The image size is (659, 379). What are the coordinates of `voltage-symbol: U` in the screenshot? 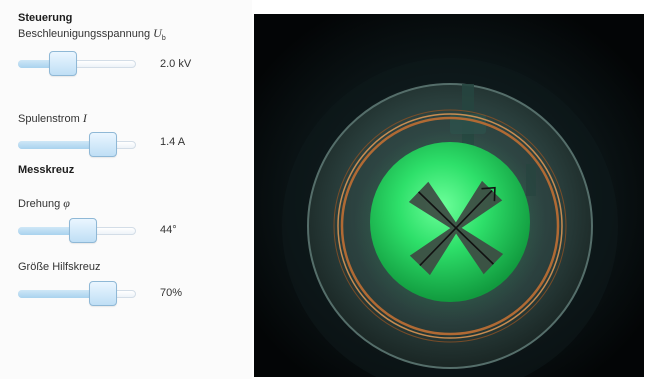 It's located at (157, 33).